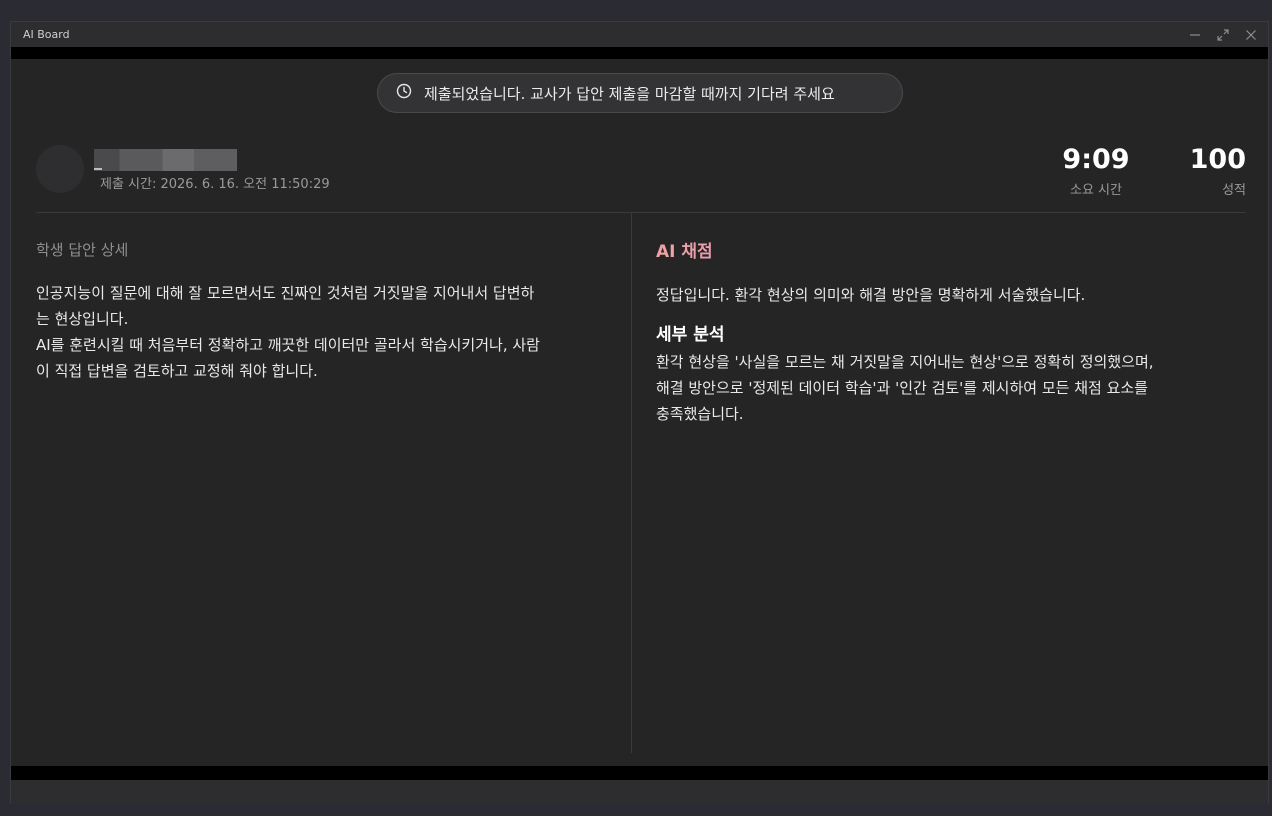 The width and height of the screenshot is (1272, 816). What do you see at coordinates (1234, 190) in the screenshot?
I see `score-label: 성적` at bounding box center [1234, 190].